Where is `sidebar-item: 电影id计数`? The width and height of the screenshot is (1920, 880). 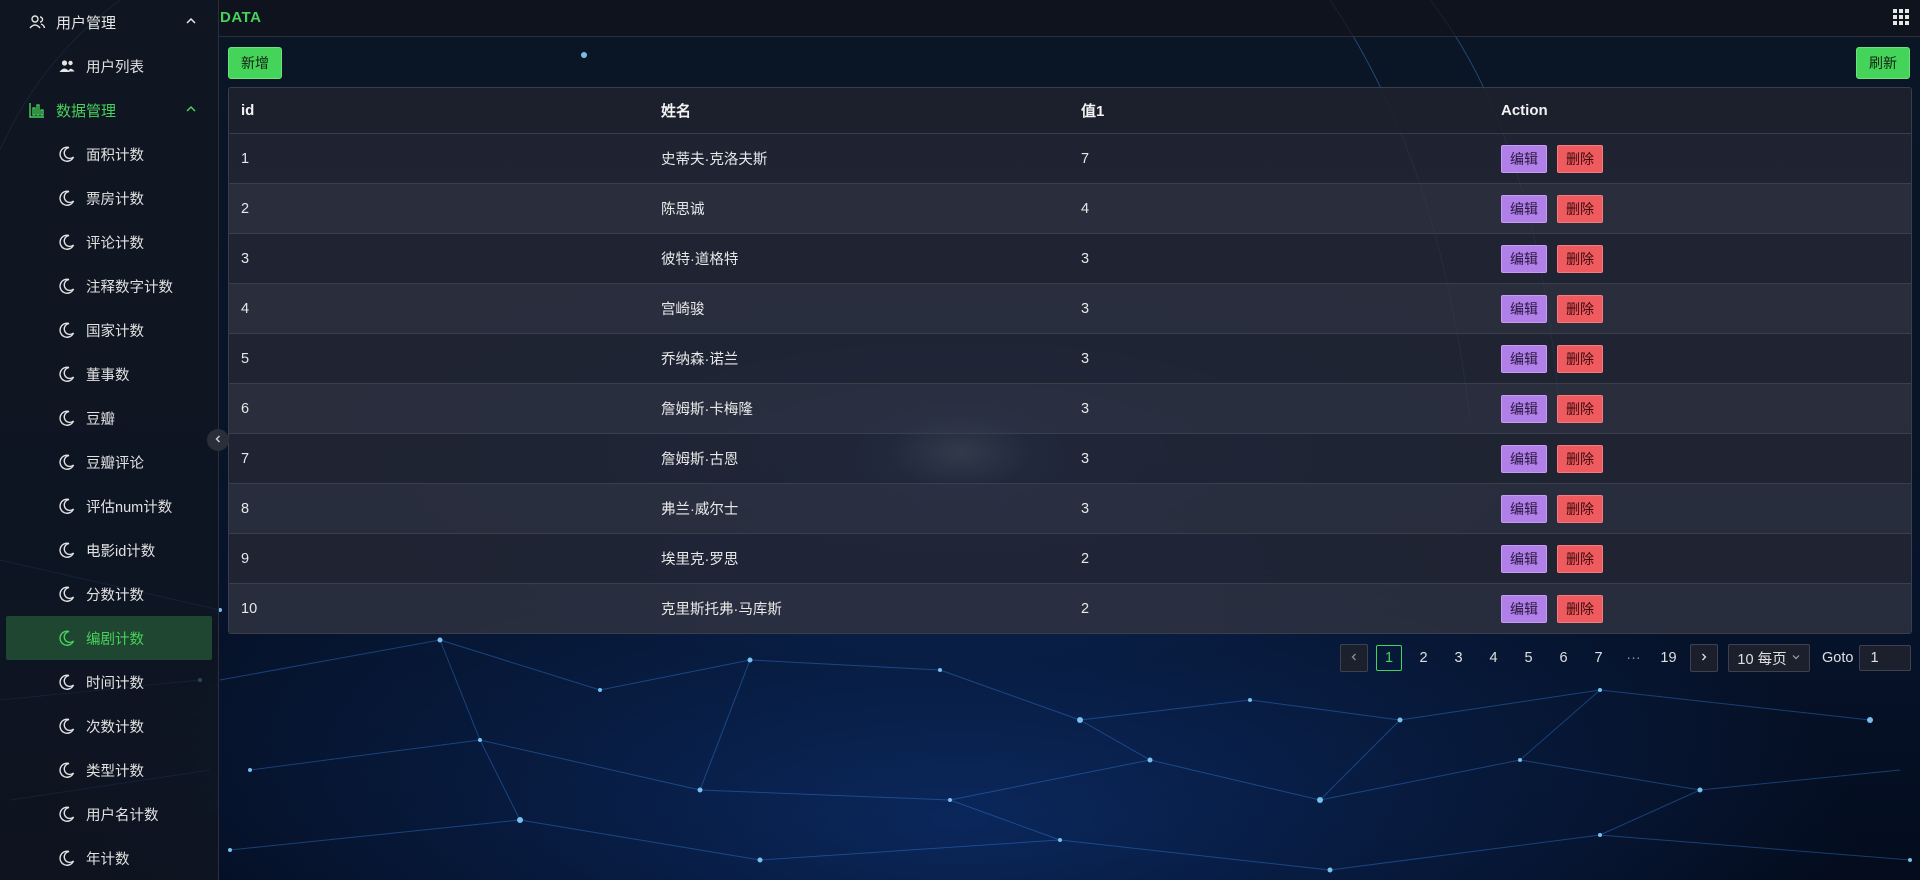 sidebar-item: 电影id计数 is located at coordinates (109, 550).